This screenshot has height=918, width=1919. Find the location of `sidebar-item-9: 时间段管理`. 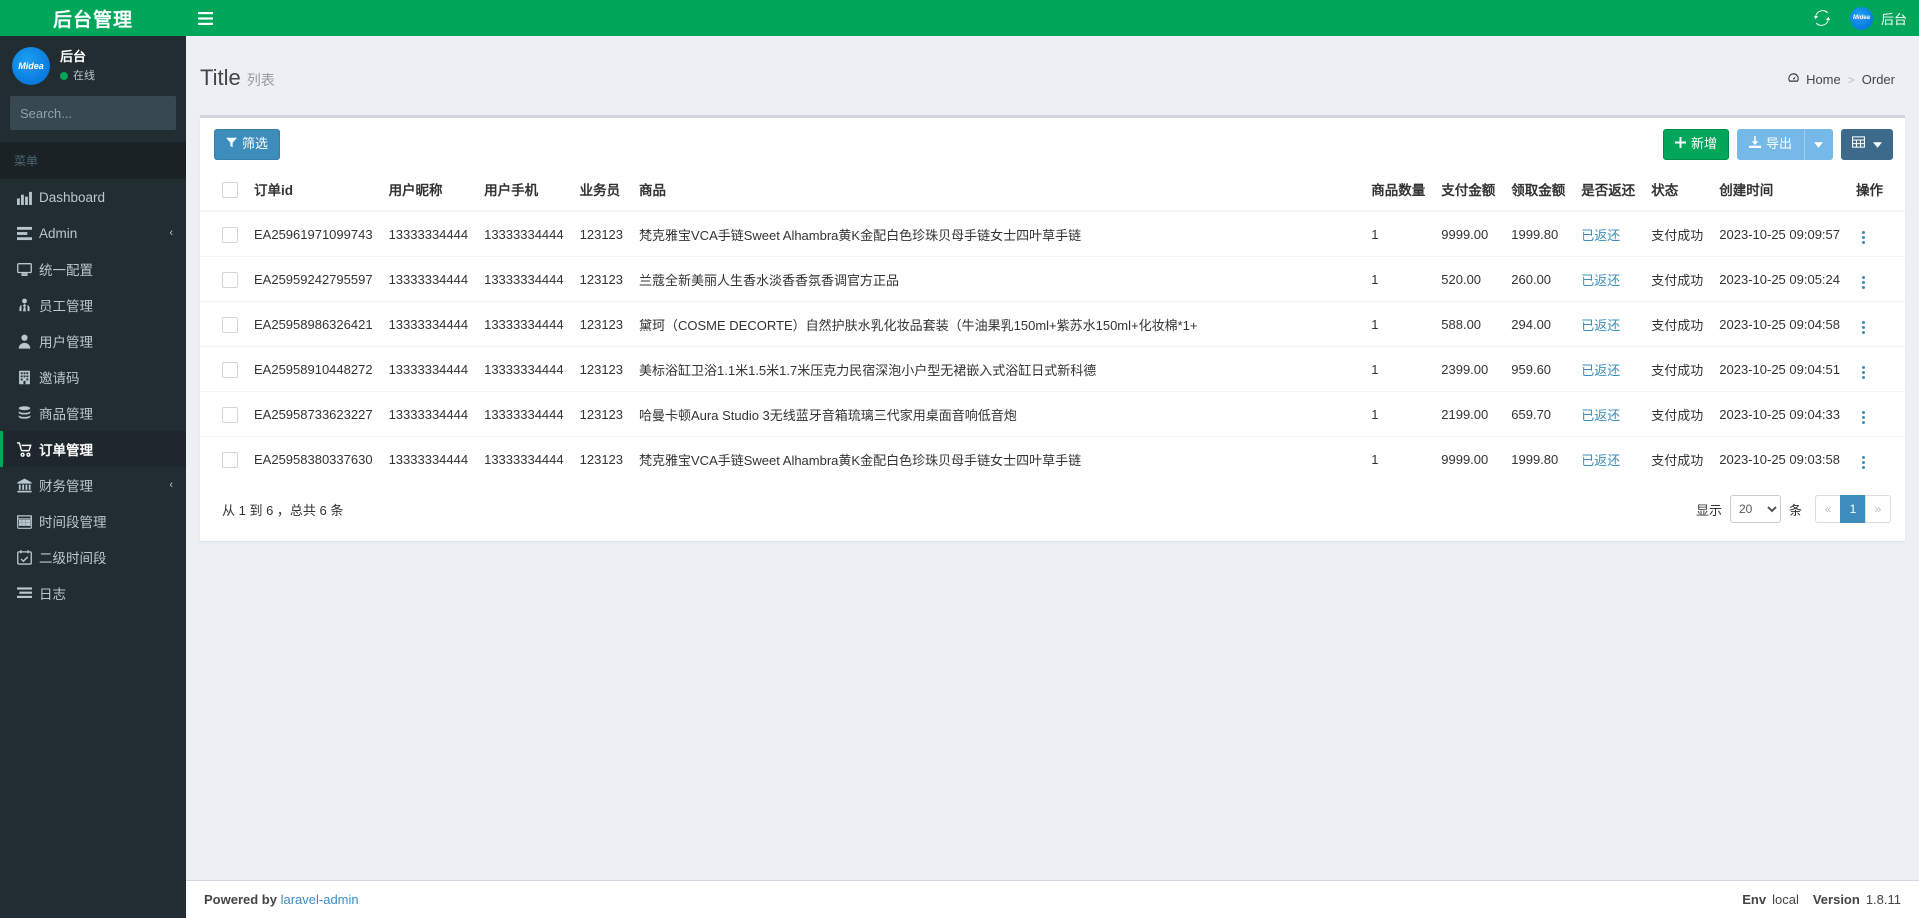

sidebar-item-9: 时间段管理 is located at coordinates (93, 521).